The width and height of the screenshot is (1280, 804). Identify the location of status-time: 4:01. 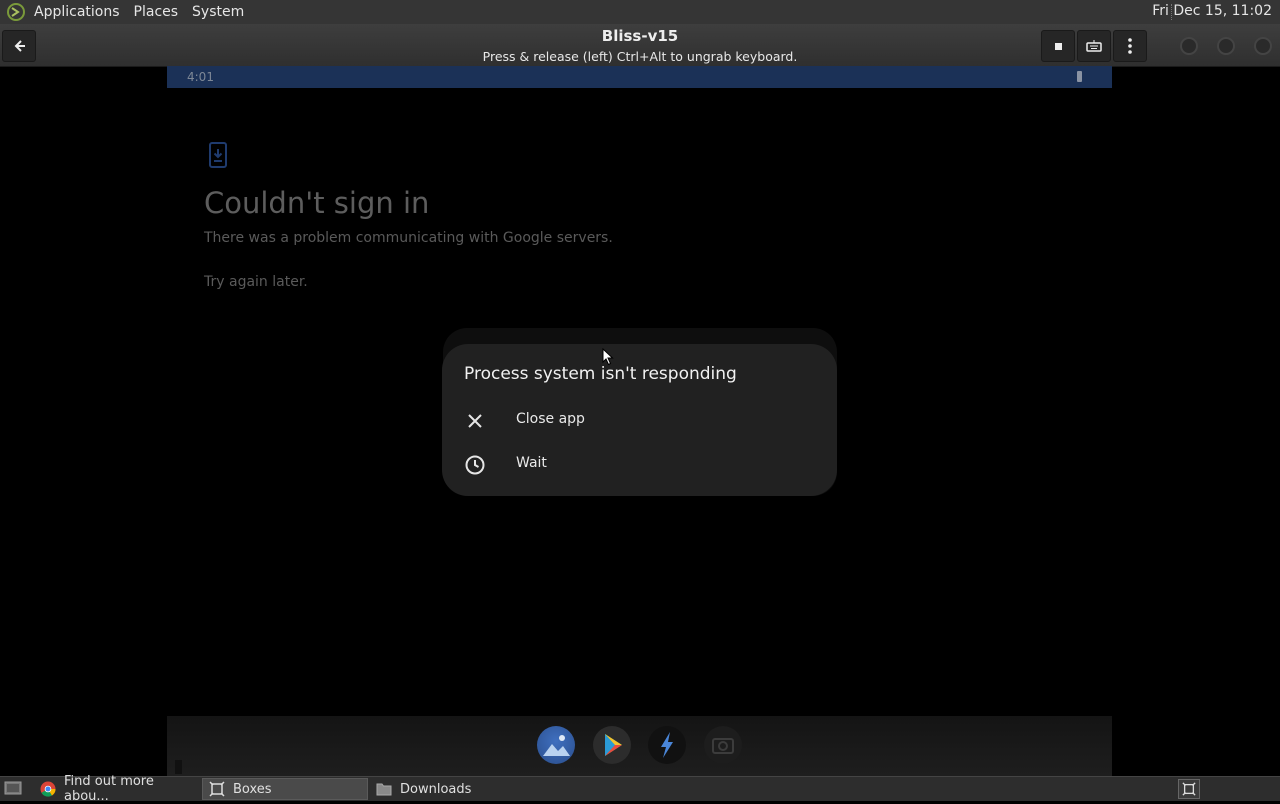
(200, 77).